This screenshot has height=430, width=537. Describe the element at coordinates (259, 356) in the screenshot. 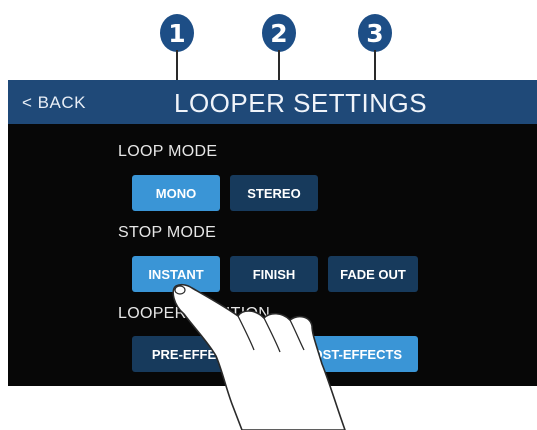

I see `finger-tap-hand-icon` at that location.